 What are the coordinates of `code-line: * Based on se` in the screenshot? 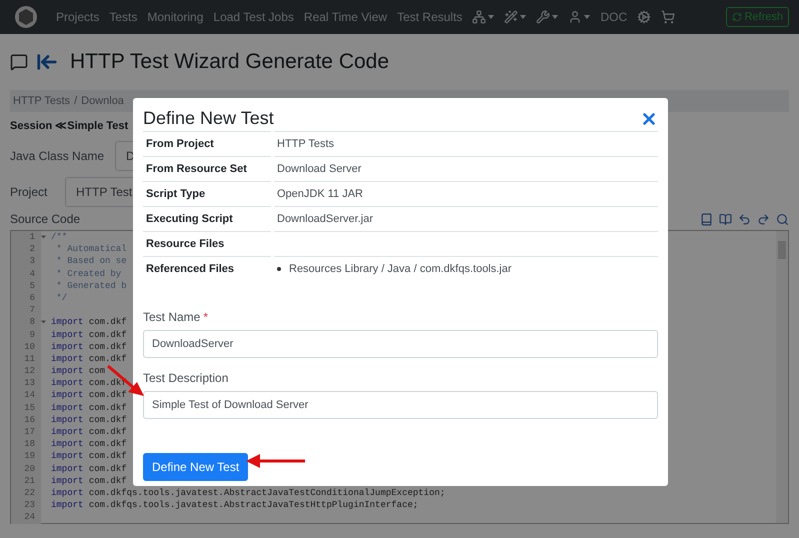 It's located at (91, 261).